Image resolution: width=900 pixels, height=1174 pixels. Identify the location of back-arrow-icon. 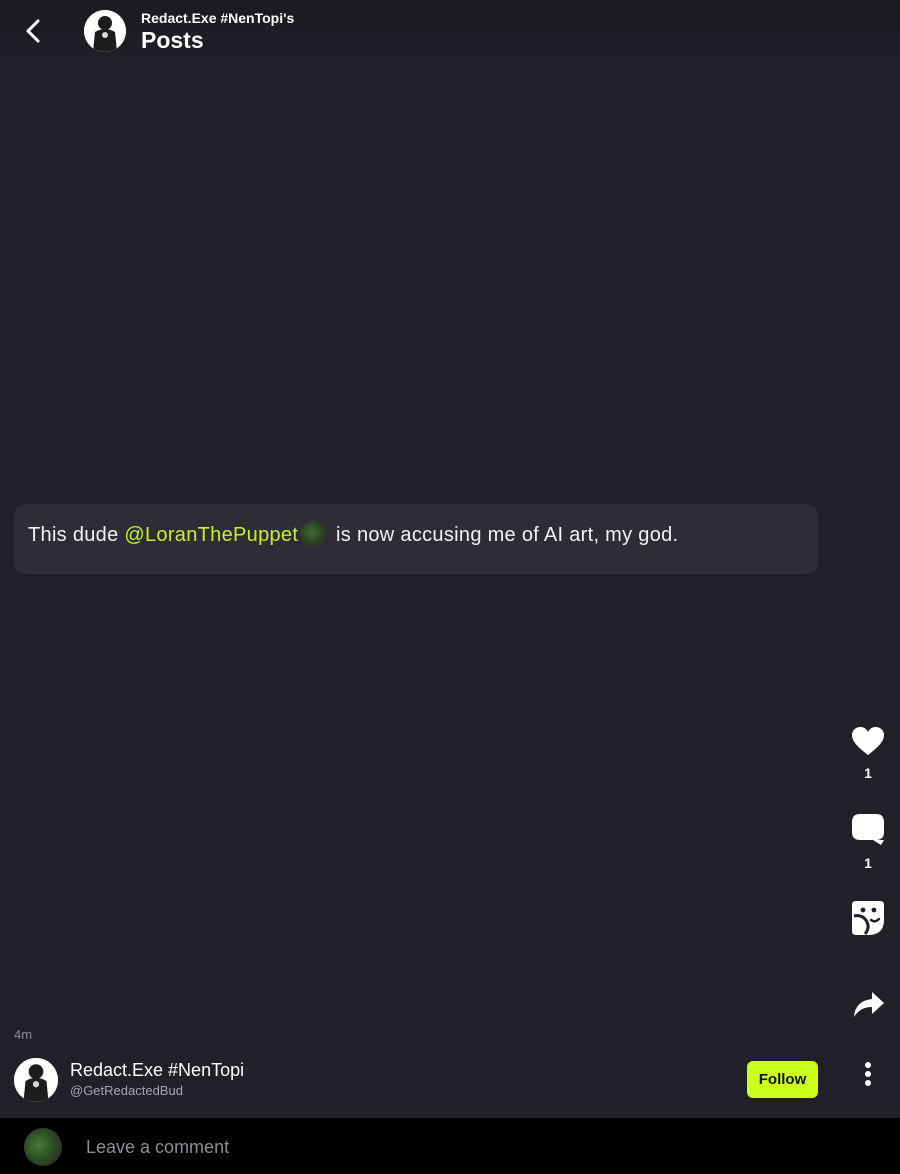
(33, 31).